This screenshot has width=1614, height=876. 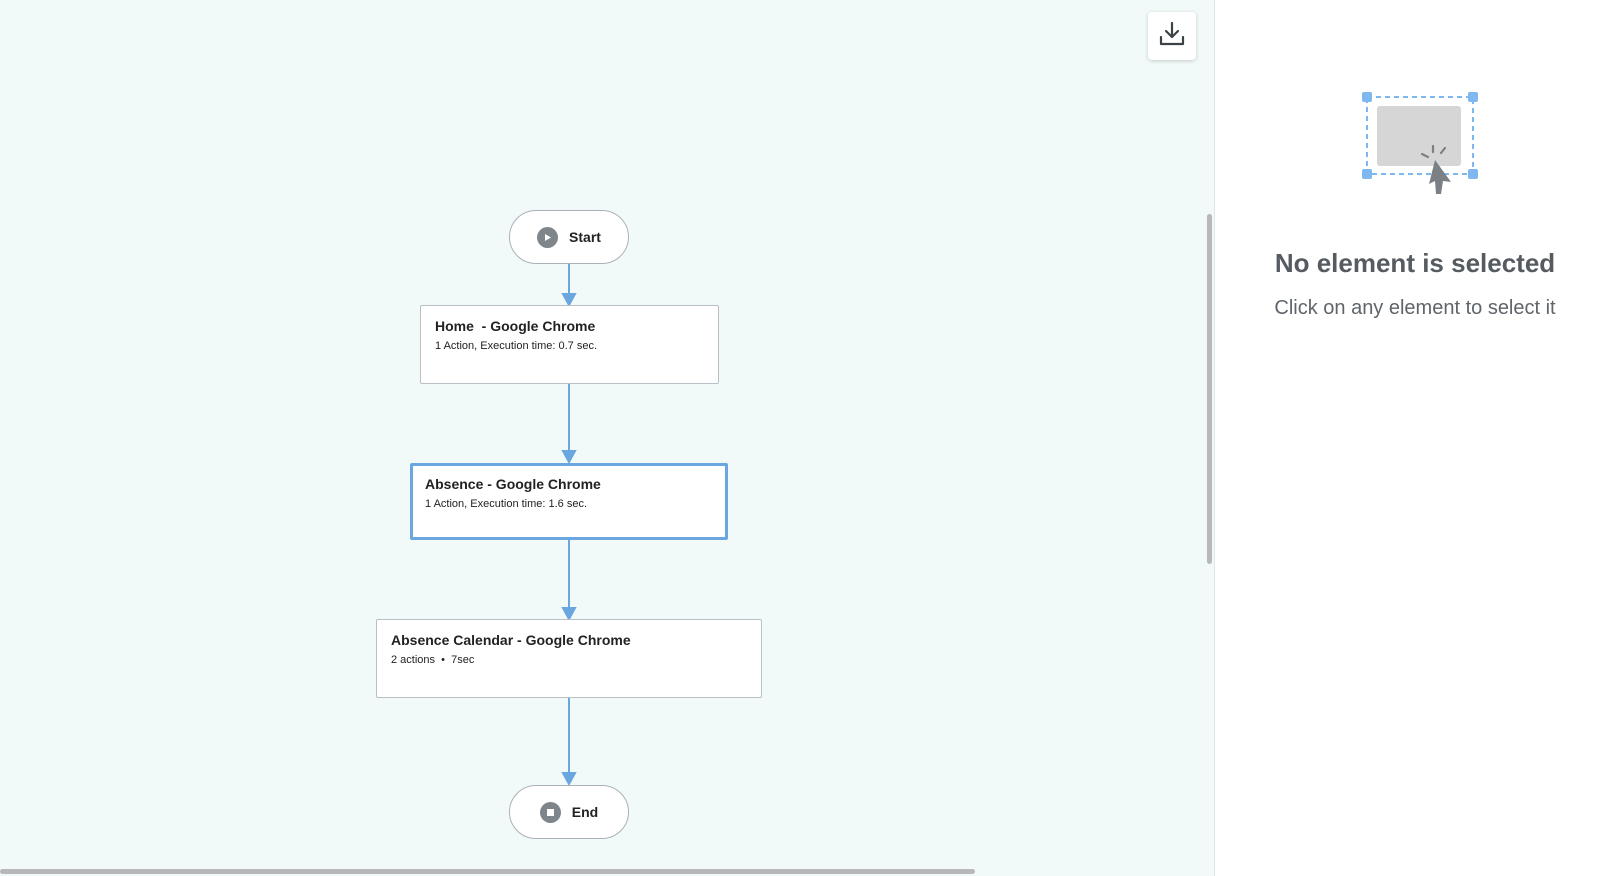 I want to click on selection-cursor-icon, so click(x=1421, y=147).